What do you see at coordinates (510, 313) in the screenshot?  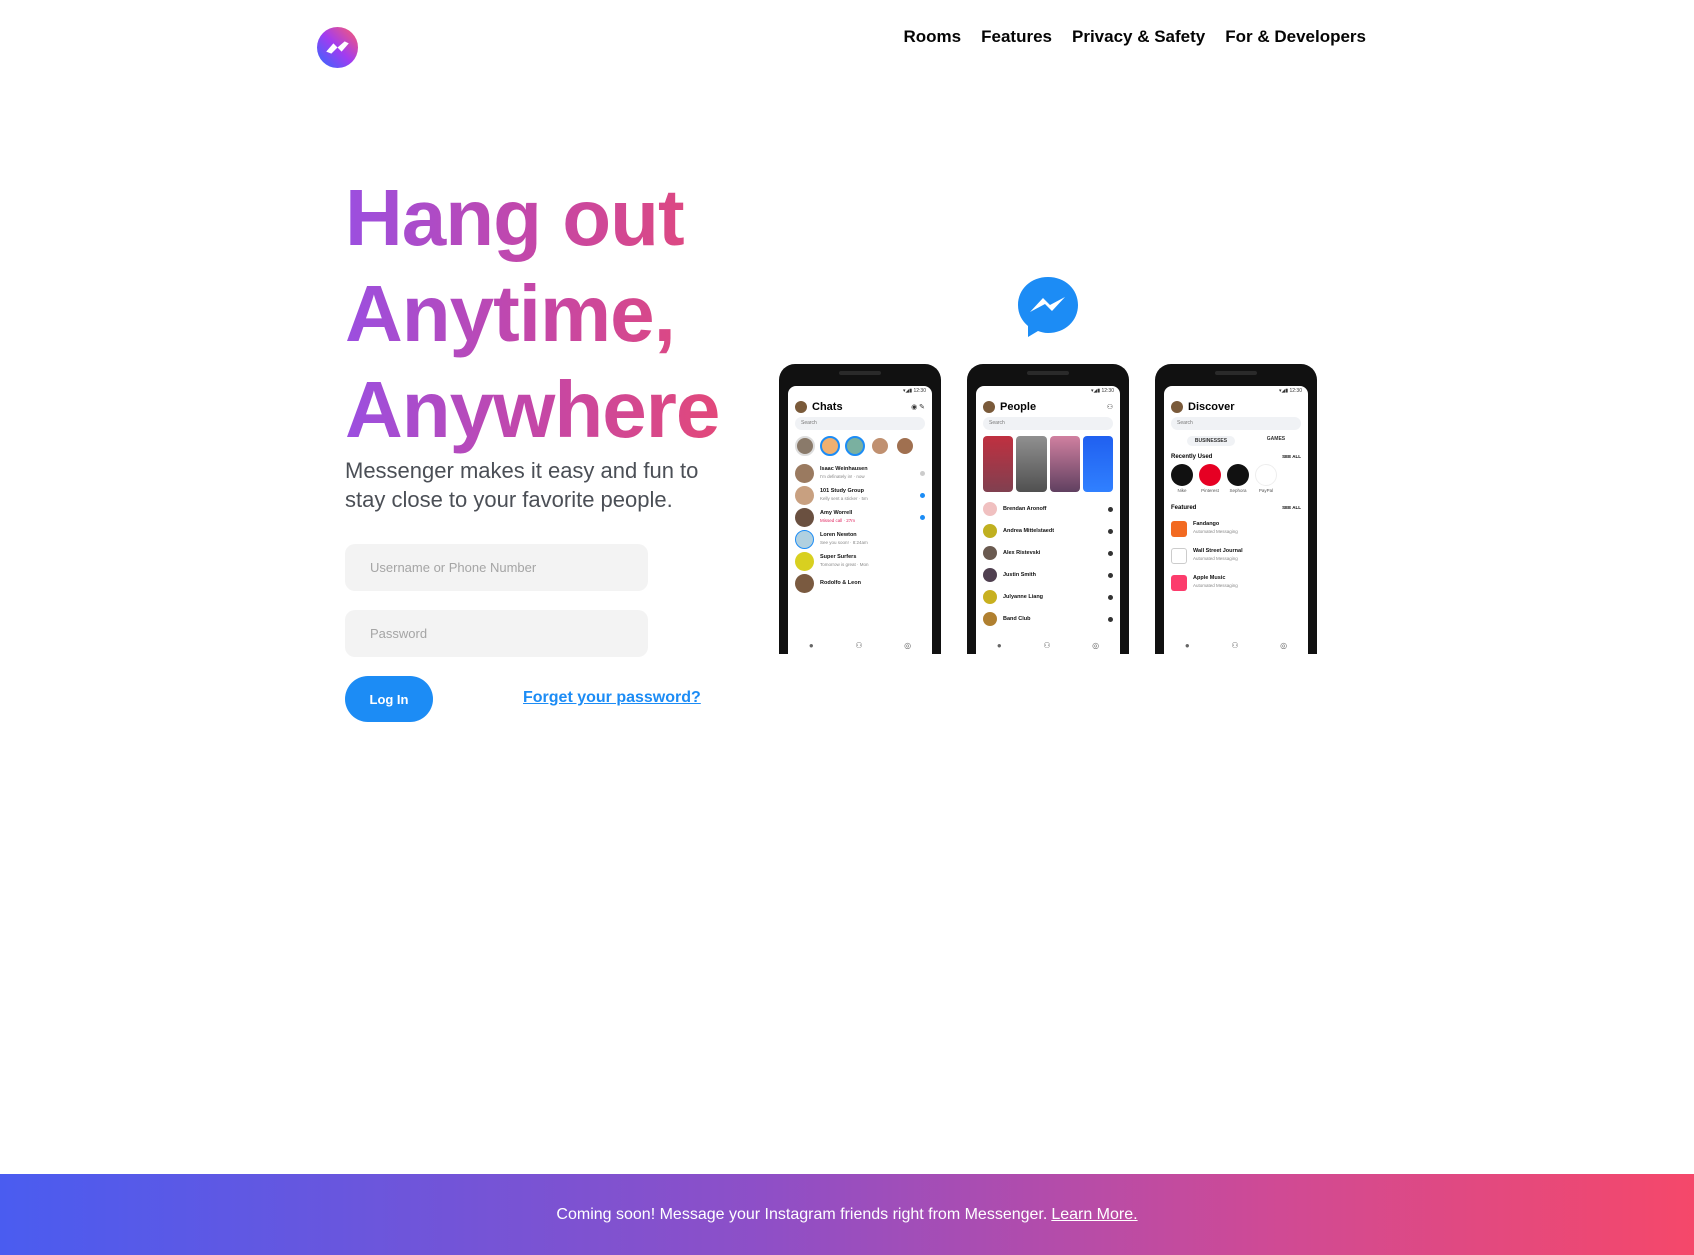 I see `headline-line-2: Anytime,` at bounding box center [510, 313].